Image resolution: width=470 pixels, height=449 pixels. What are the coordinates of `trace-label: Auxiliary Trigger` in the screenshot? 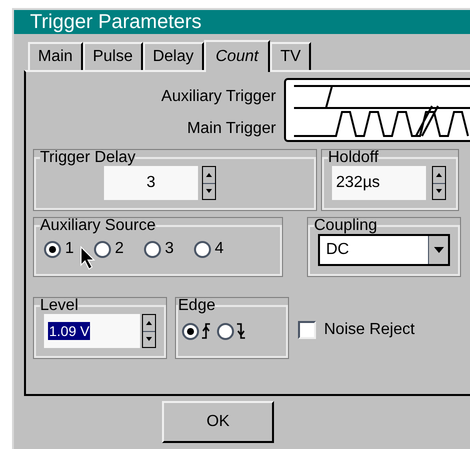 It's located at (218, 97).